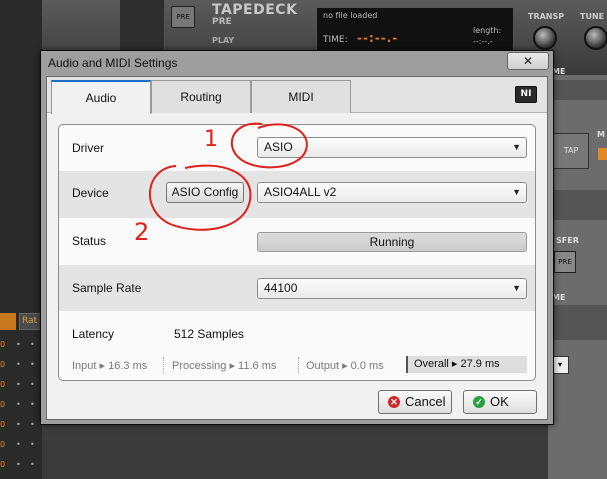 This screenshot has height=479, width=607. I want to click on me-label: ME, so click(559, 71).